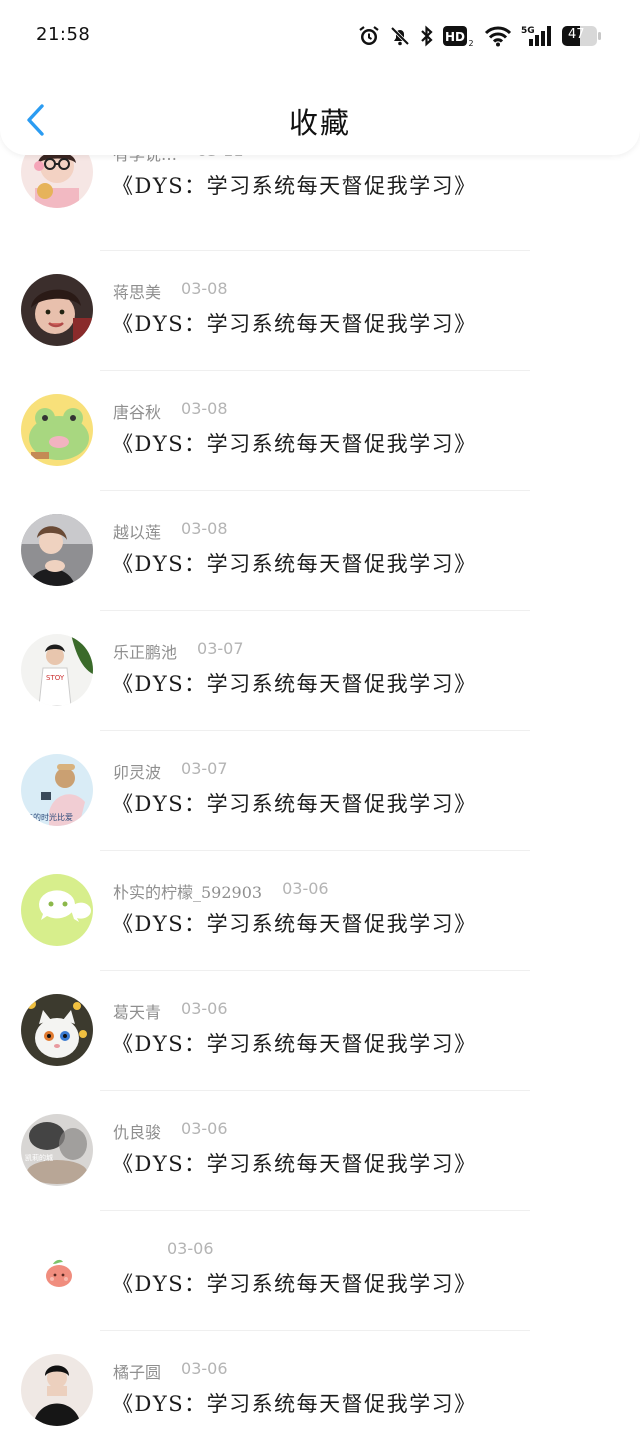  I want to click on mute-icon, so click(400, 36).